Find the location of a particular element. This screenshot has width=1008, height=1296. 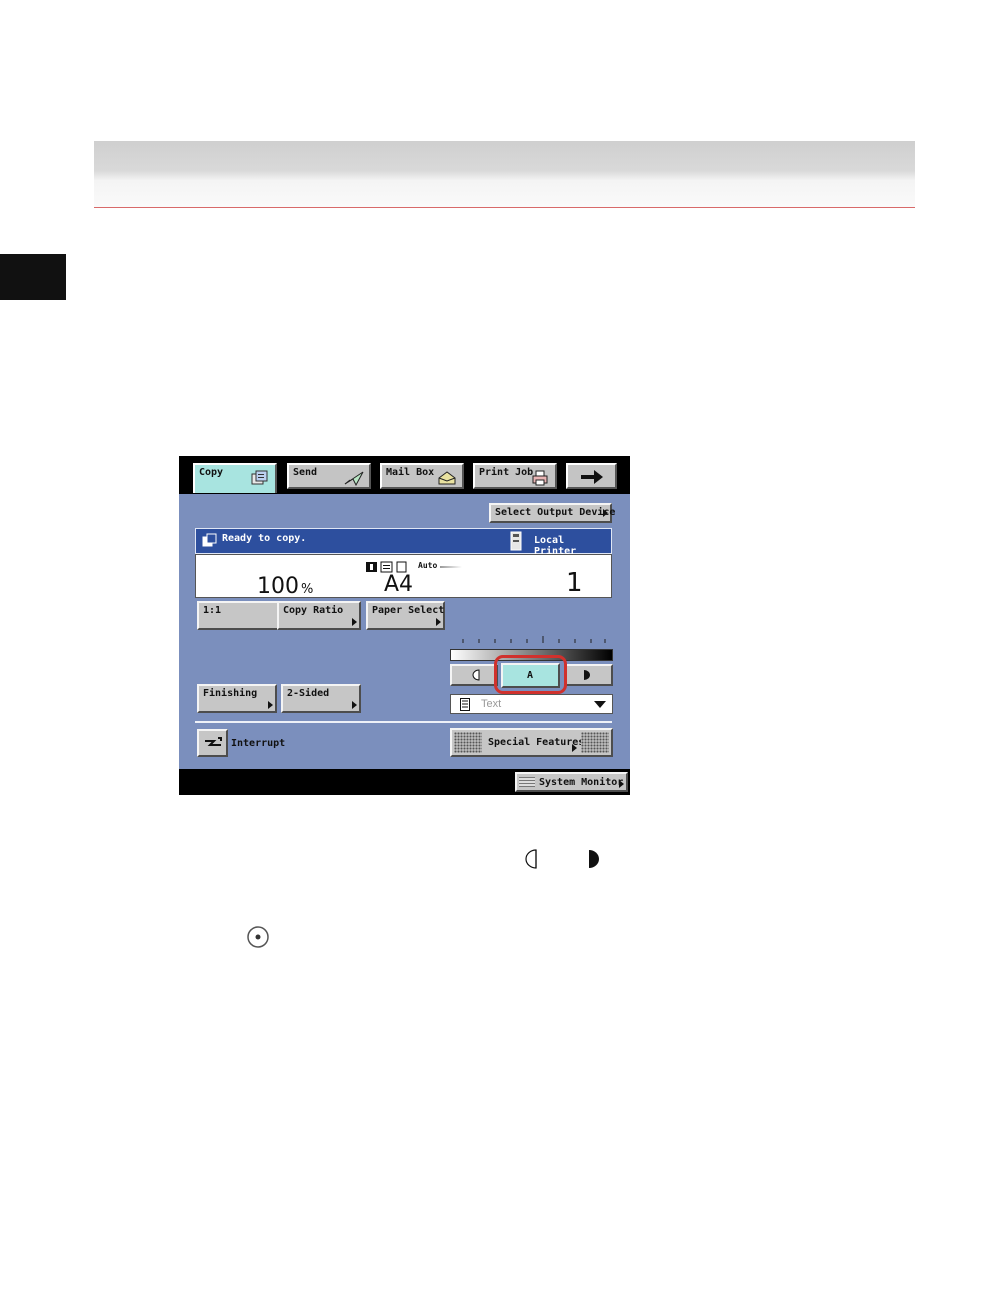

lighter-button is located at coordinates (474, 675).